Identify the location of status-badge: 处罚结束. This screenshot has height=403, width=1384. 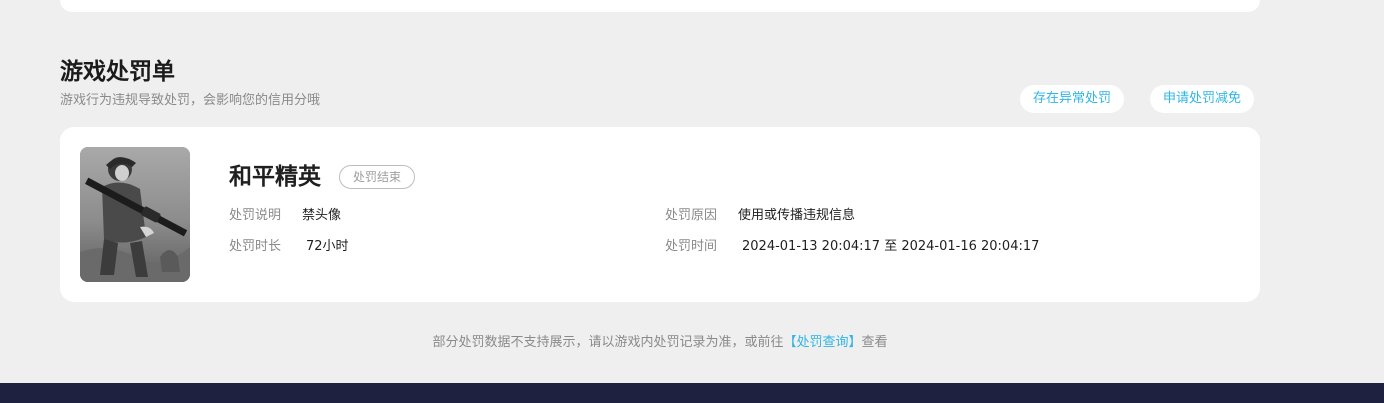
(377, 177).